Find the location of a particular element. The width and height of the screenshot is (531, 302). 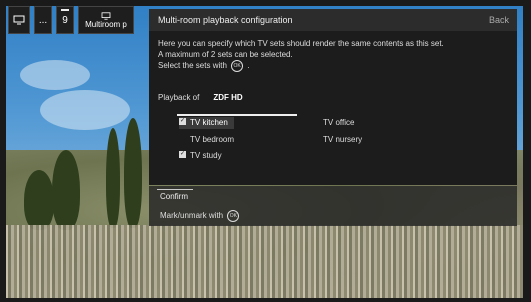

dialog-header: Multi-room playback configuration Back is located at coordinates (333, 20).